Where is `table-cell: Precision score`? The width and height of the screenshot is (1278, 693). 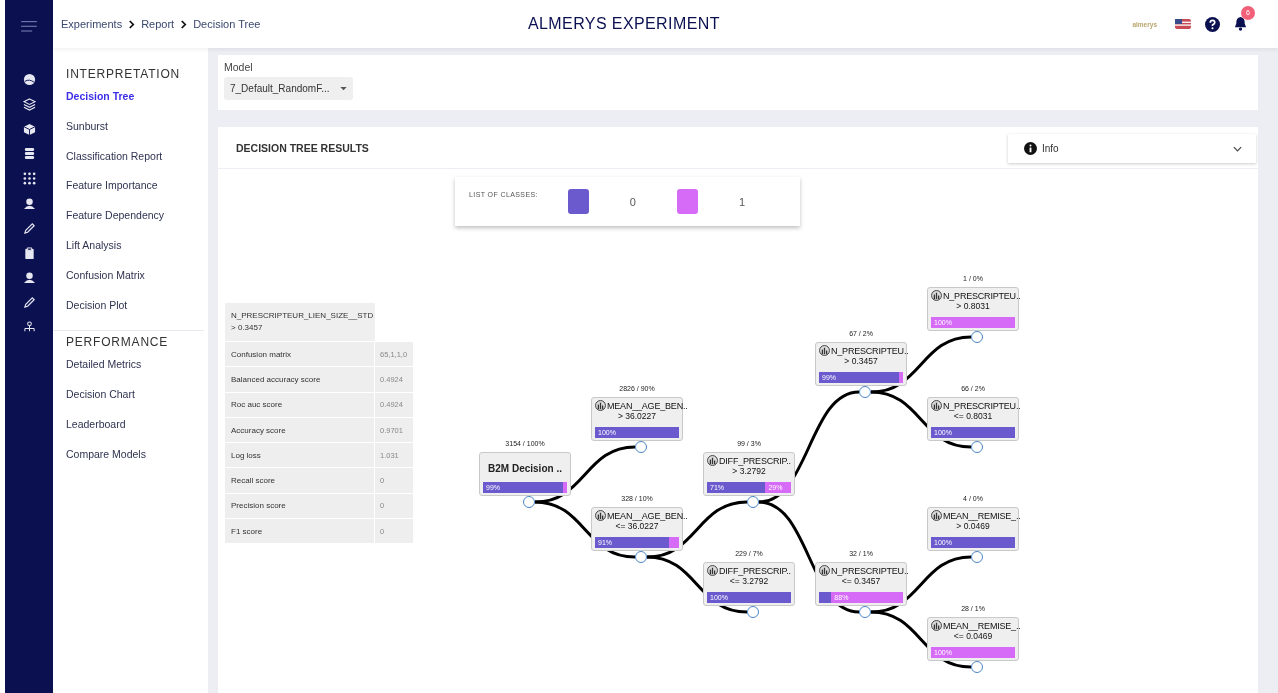 table-cell: Precision score is located at coordinates (300, 506).